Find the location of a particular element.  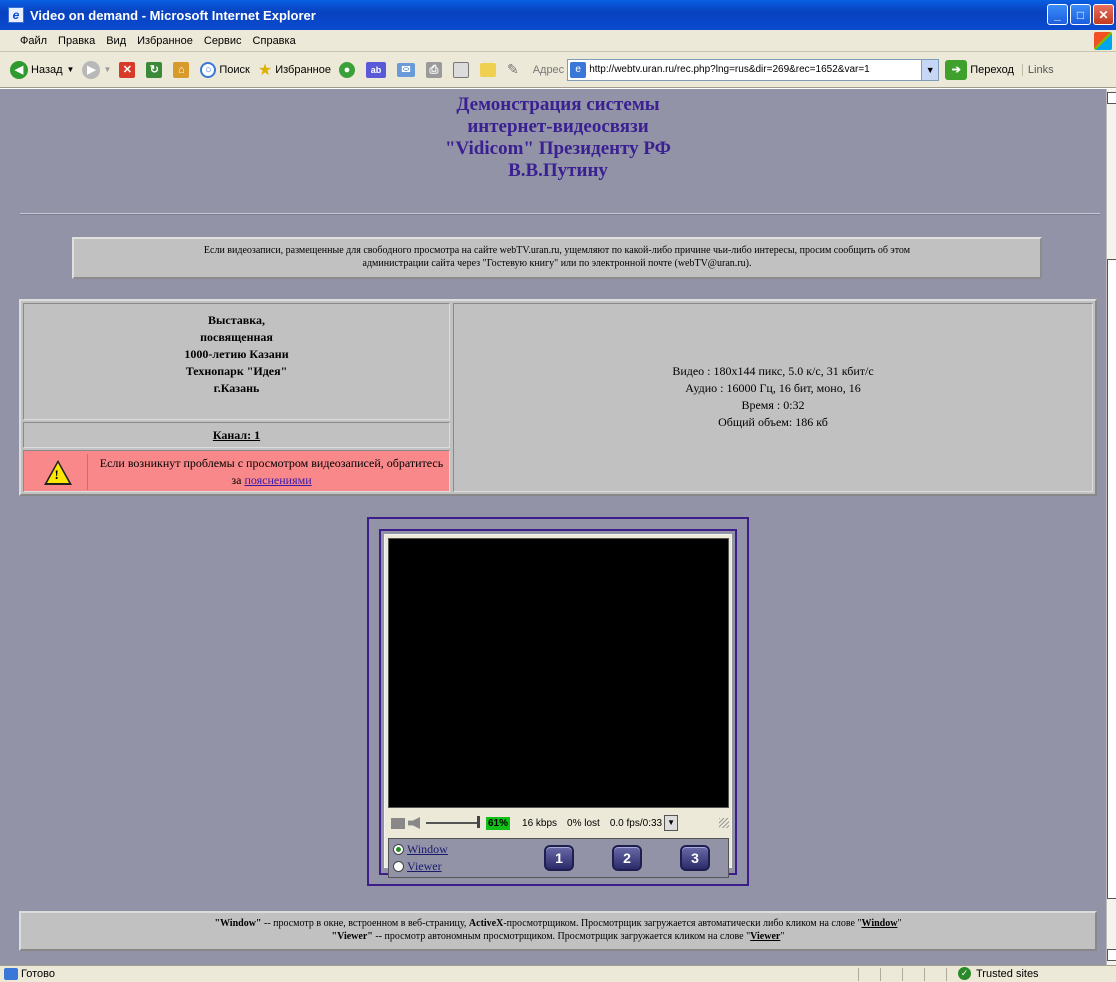

vertical-scrollbar is located at coordinates (1111, 527).